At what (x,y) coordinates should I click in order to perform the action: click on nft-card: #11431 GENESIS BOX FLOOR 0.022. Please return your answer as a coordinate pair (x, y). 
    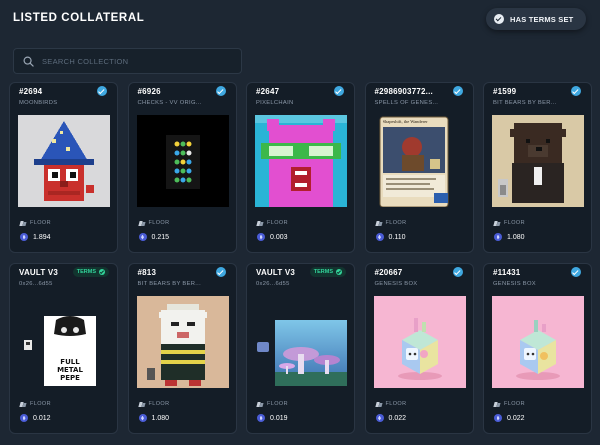
    Looking at the image, I should click on (537, 348).